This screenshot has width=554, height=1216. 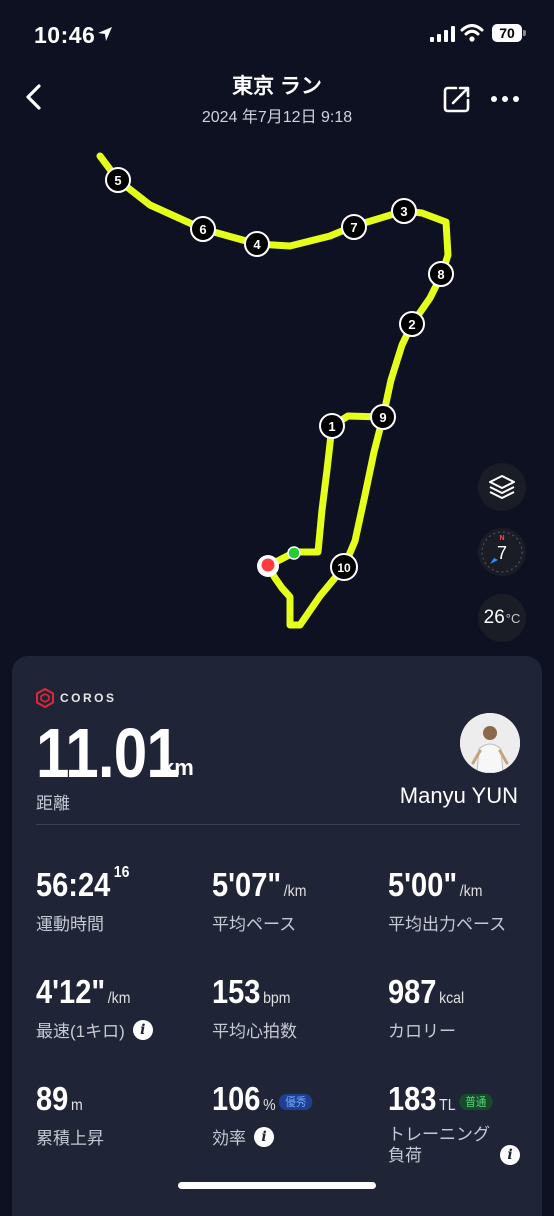 I want to click on km-marker: 7, so click(x=354, y=227).